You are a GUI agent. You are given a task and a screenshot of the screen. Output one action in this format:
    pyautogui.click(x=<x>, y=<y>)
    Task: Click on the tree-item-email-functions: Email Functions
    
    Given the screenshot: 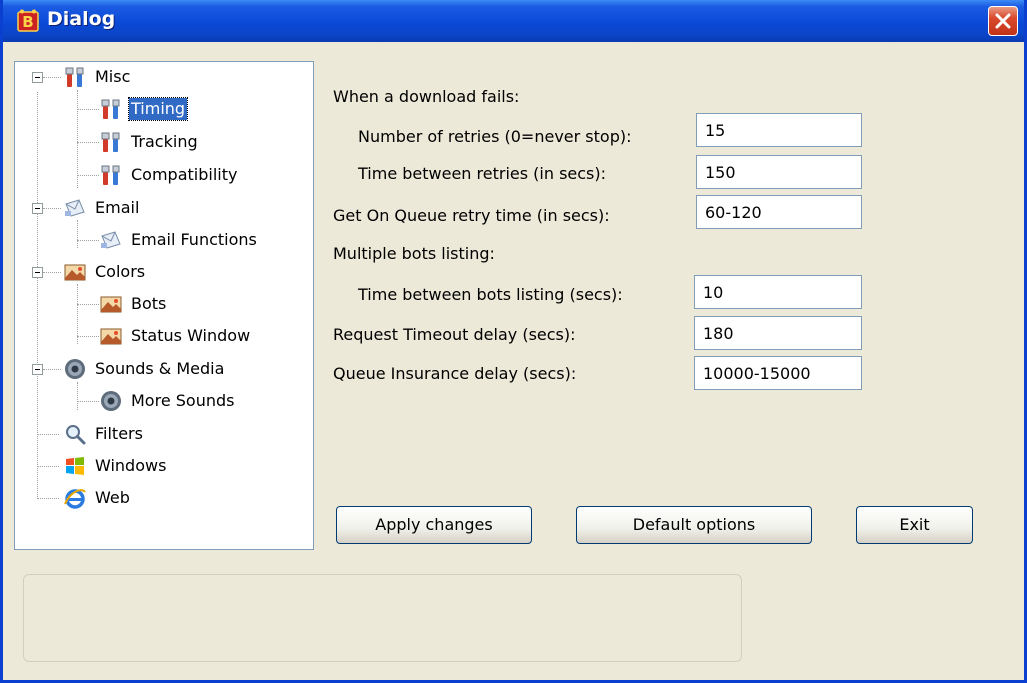 What is the action you would take?
    pyautogui.click(x=179, y=240)
    